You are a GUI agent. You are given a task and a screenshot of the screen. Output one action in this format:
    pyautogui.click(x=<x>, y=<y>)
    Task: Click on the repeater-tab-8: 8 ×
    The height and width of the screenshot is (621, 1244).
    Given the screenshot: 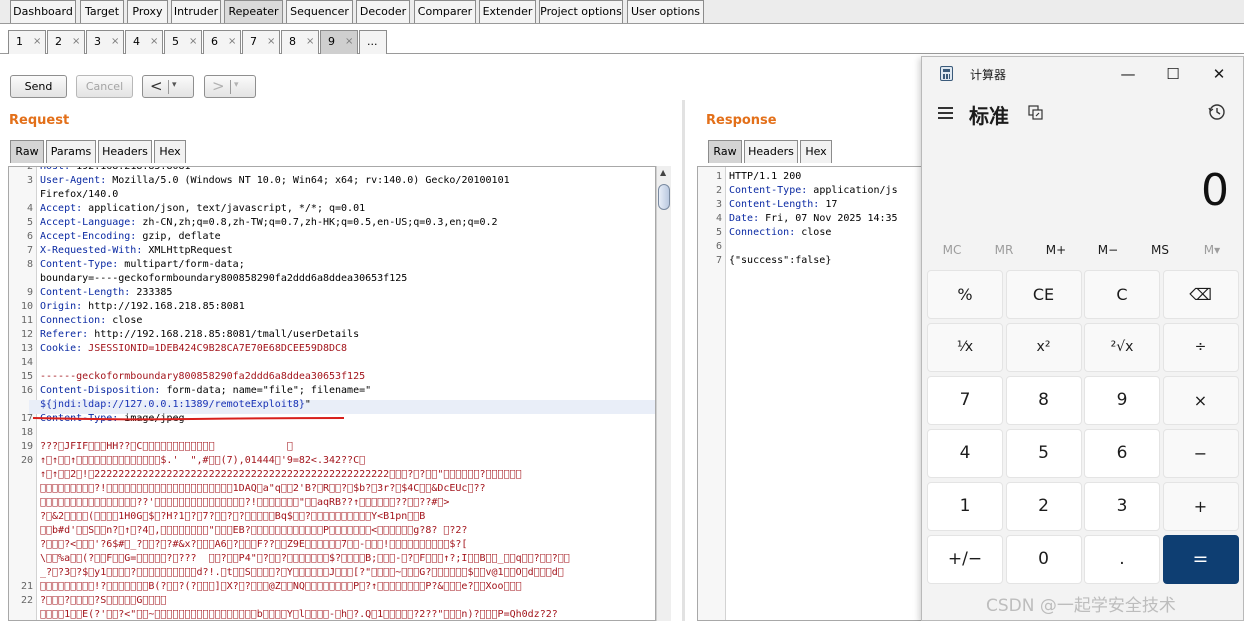 What is the action you would take?
    pyautogui.click(x=300, y=42)
    